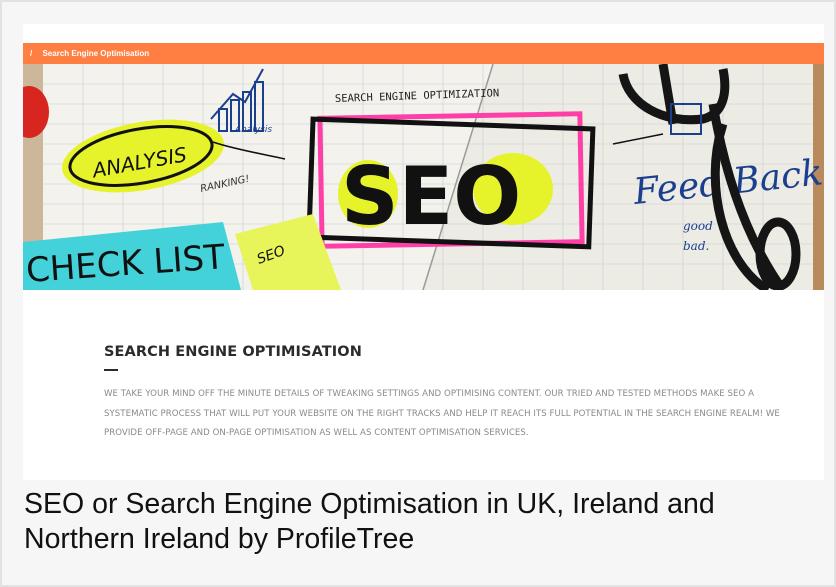 The width and height of the screenshot is (836, 587). Describe the element at coordinates (95, 53) in the screenshot. I see `breadcrumb-current: Search Engine Optimisation` at that location.